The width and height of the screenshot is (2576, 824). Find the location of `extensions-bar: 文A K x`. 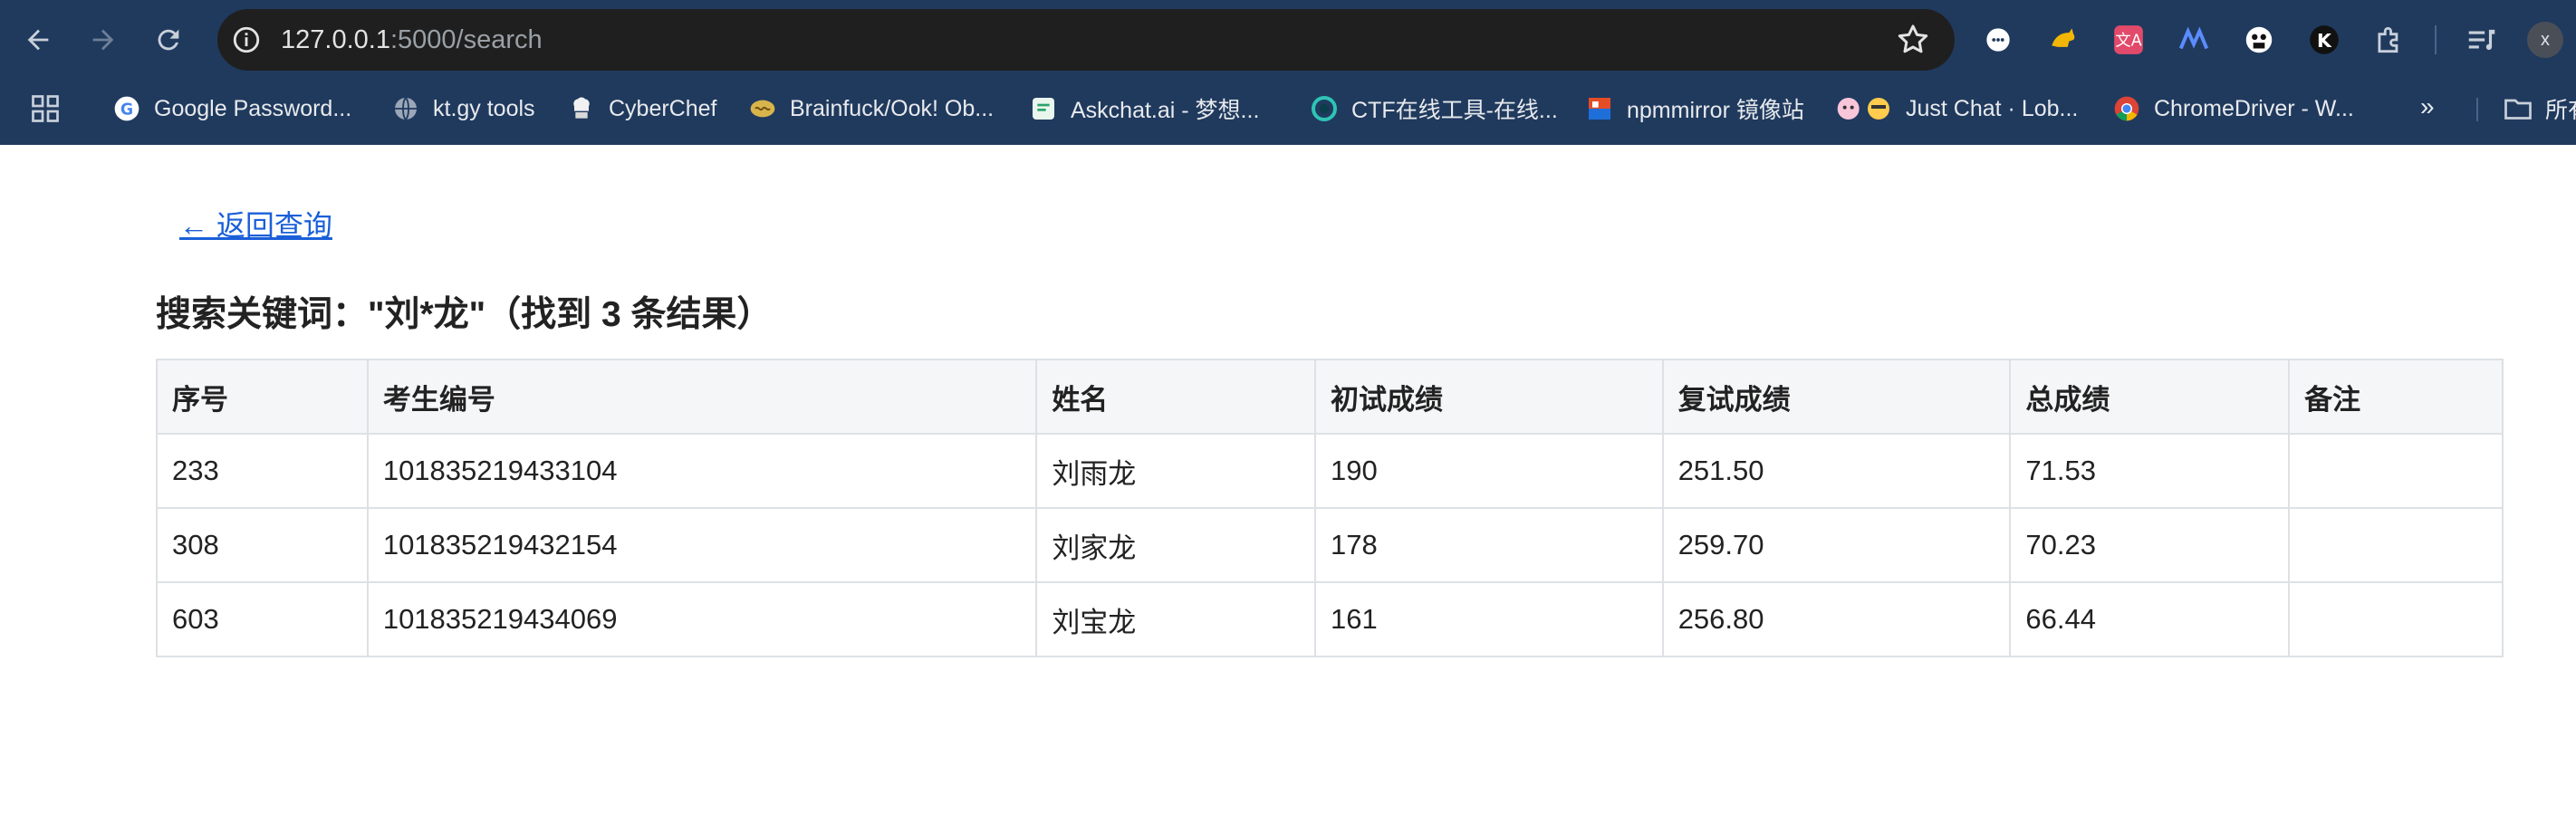

extensions-bar: 文A K x is located at coordinates (2270, 40).